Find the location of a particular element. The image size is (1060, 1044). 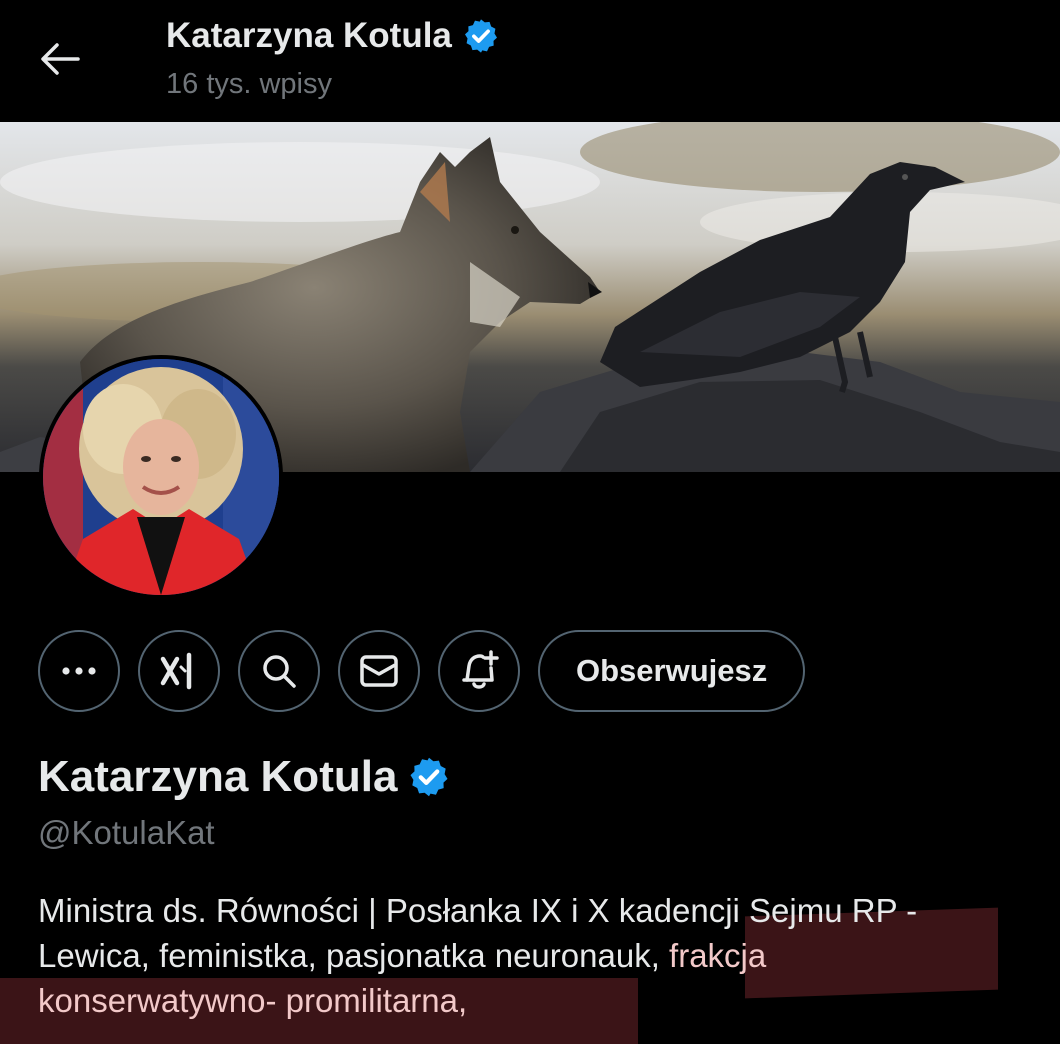

more-button is located at coordinates (79, 671).